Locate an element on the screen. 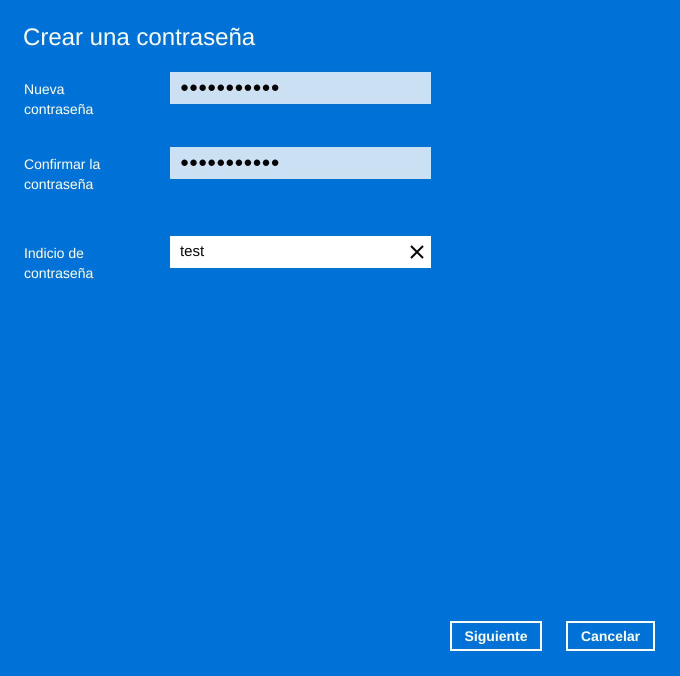 Image resolution: width=680 pixels, height=676 pixels. input-field: test is located at coordinates (300, 252).